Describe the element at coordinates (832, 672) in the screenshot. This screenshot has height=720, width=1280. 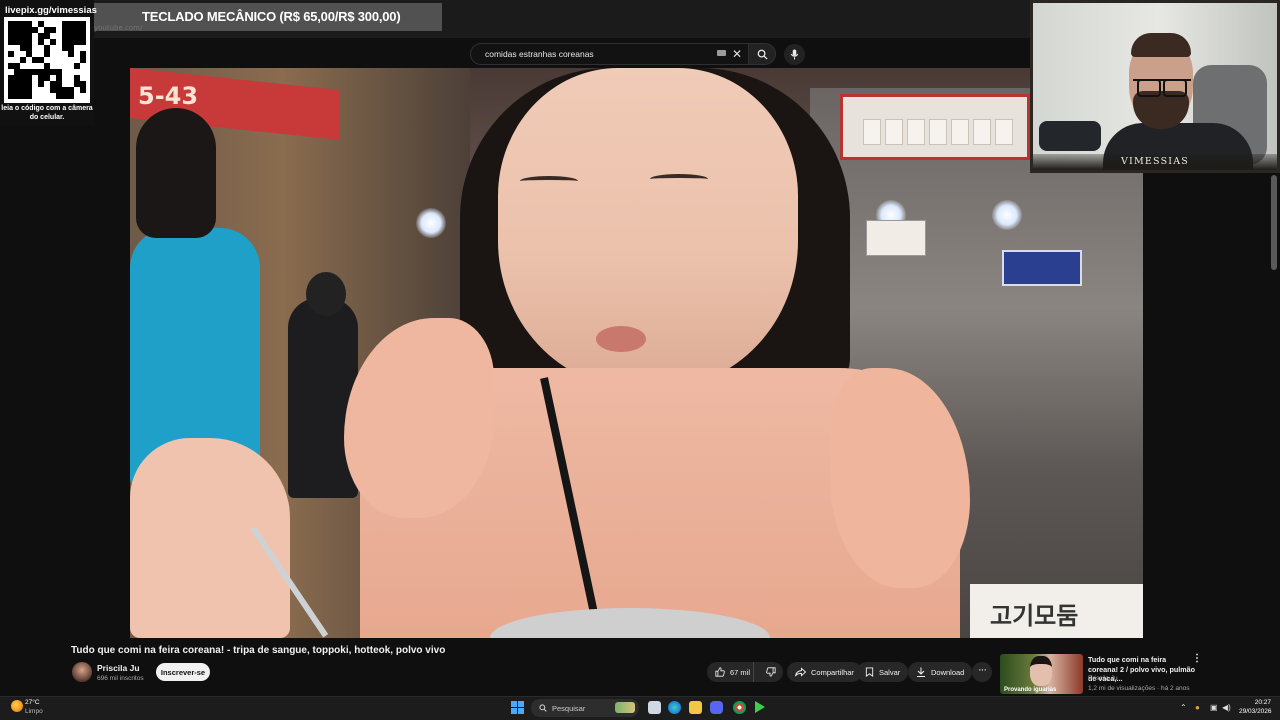
I see `share-label: Compartilhar` at that location.